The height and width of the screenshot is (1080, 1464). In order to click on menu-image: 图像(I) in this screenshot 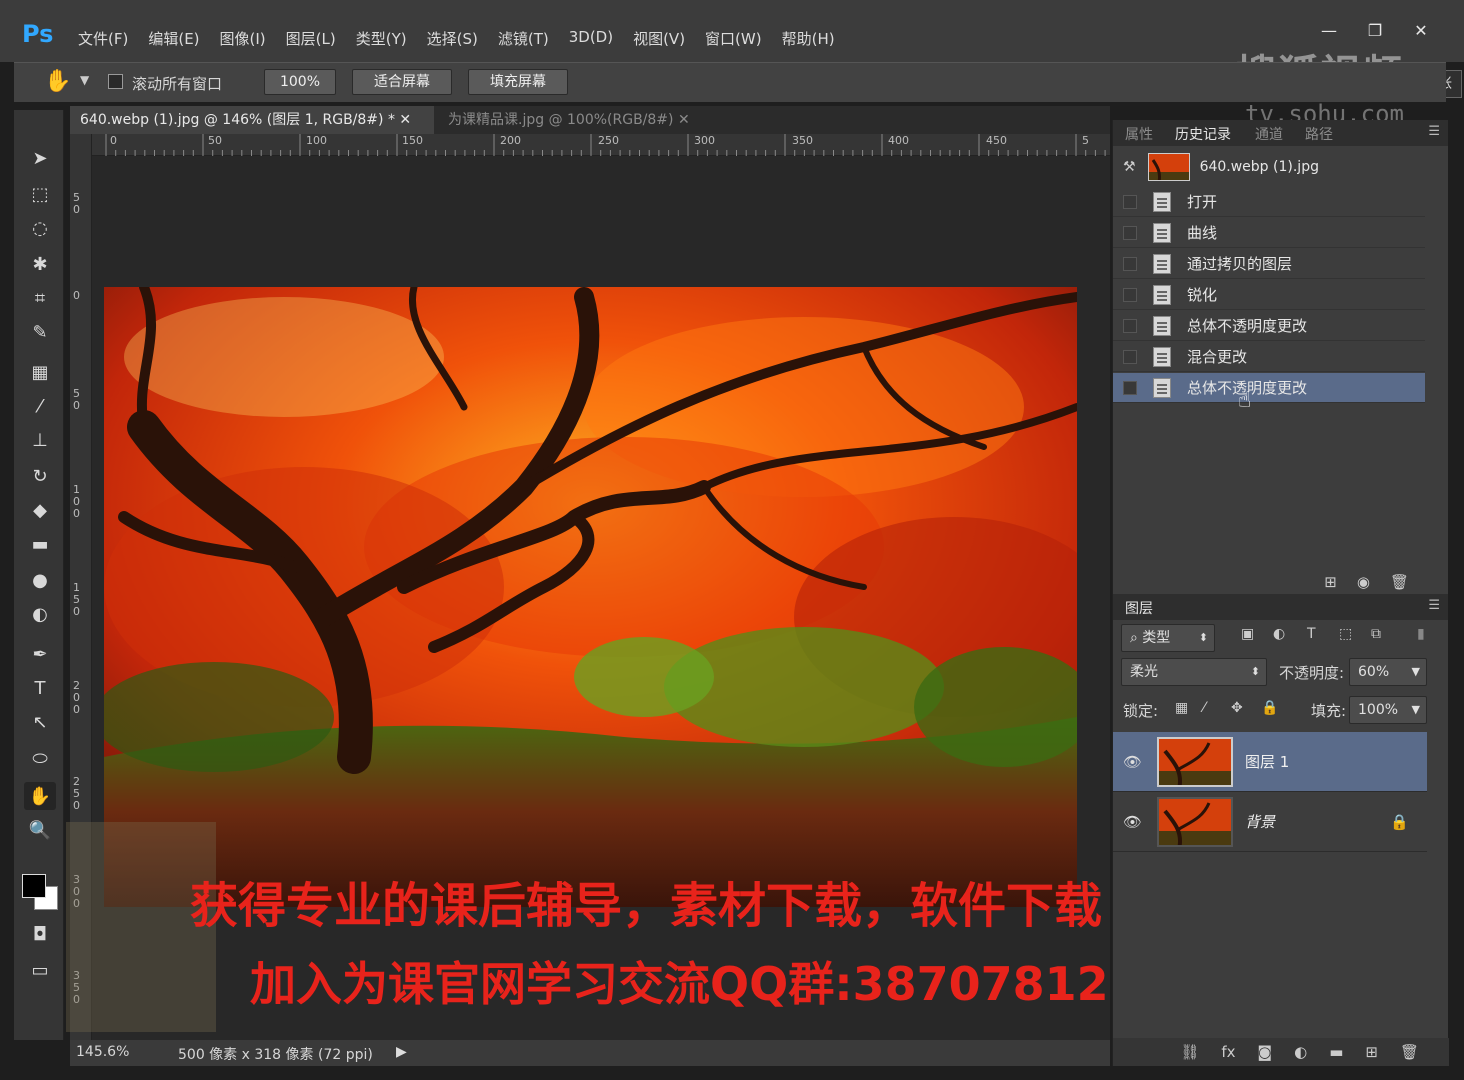, I will do `click(243, 38)`.